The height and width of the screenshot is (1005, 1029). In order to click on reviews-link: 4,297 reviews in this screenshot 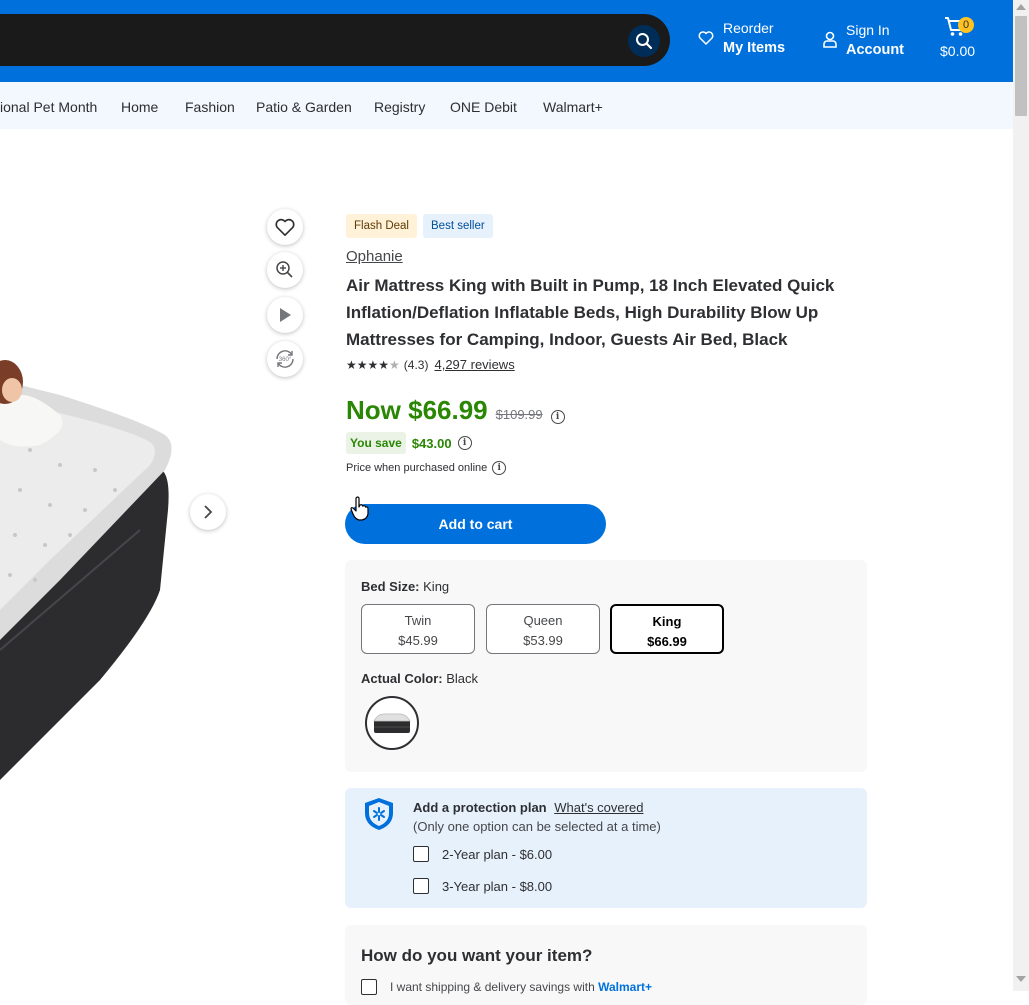, I will do `click(474, 364)`.